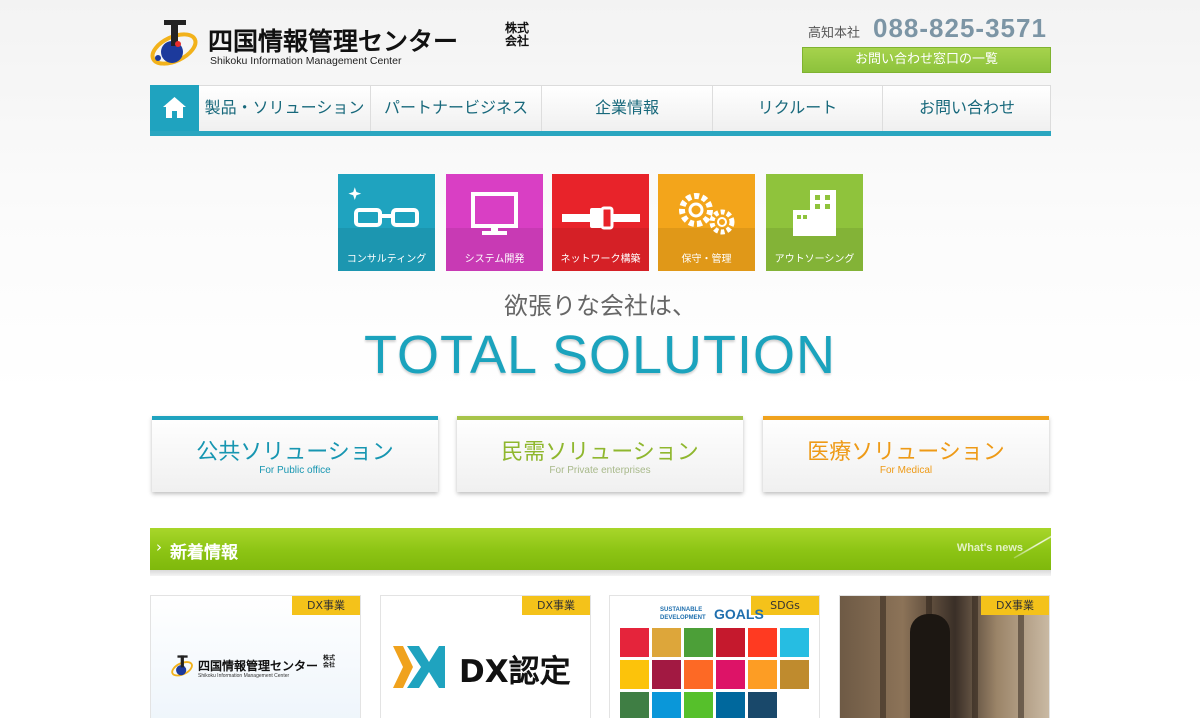 The width and height of the screenshot is (1200, 718). I want to click on news-card: DX事業 DX認定, so click(485, 656).